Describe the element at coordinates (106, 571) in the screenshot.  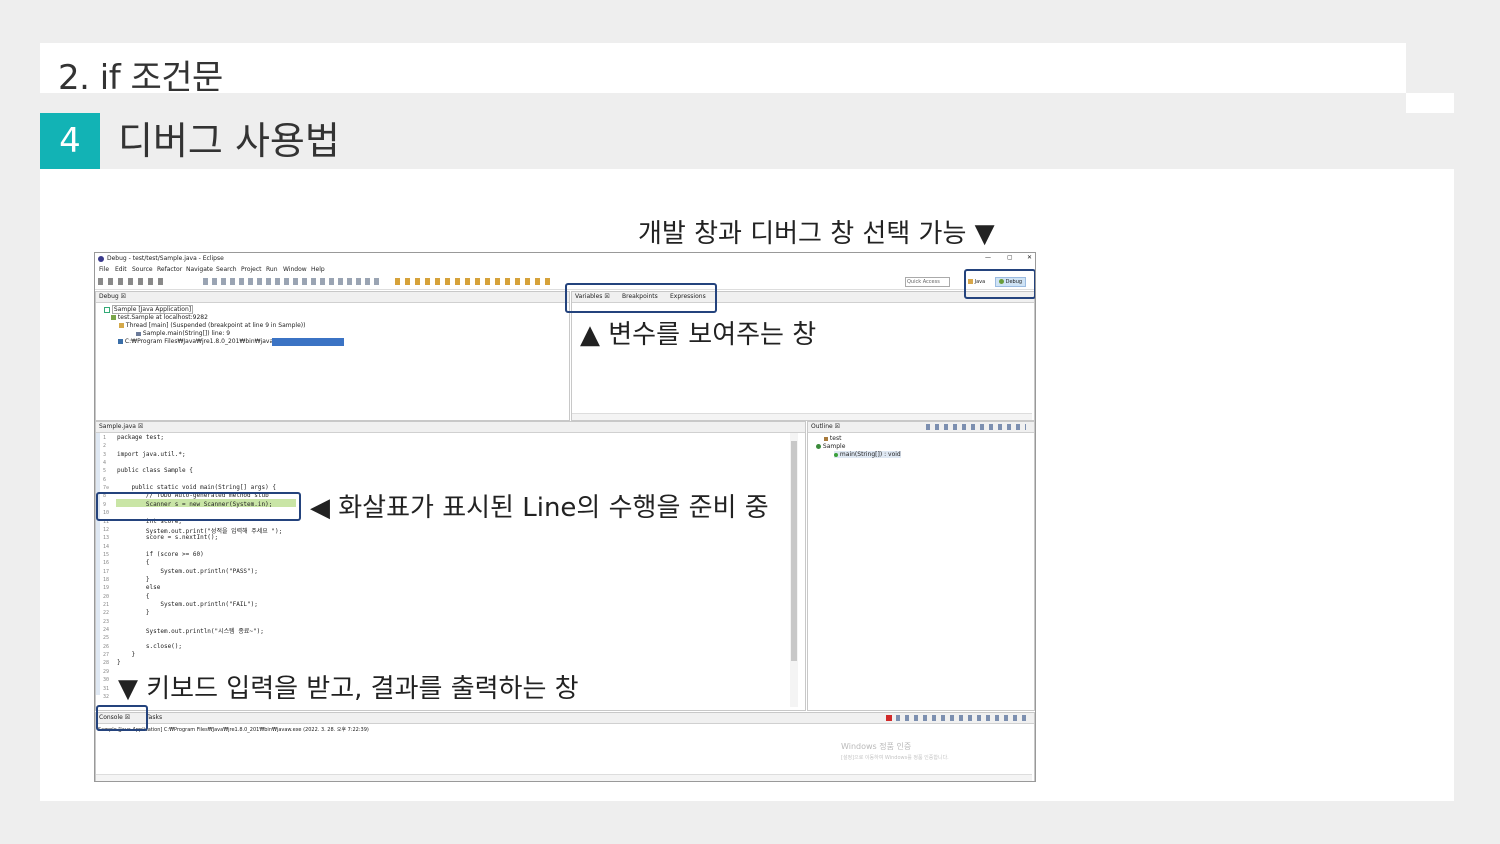
I see `line-number: 17` at that location.